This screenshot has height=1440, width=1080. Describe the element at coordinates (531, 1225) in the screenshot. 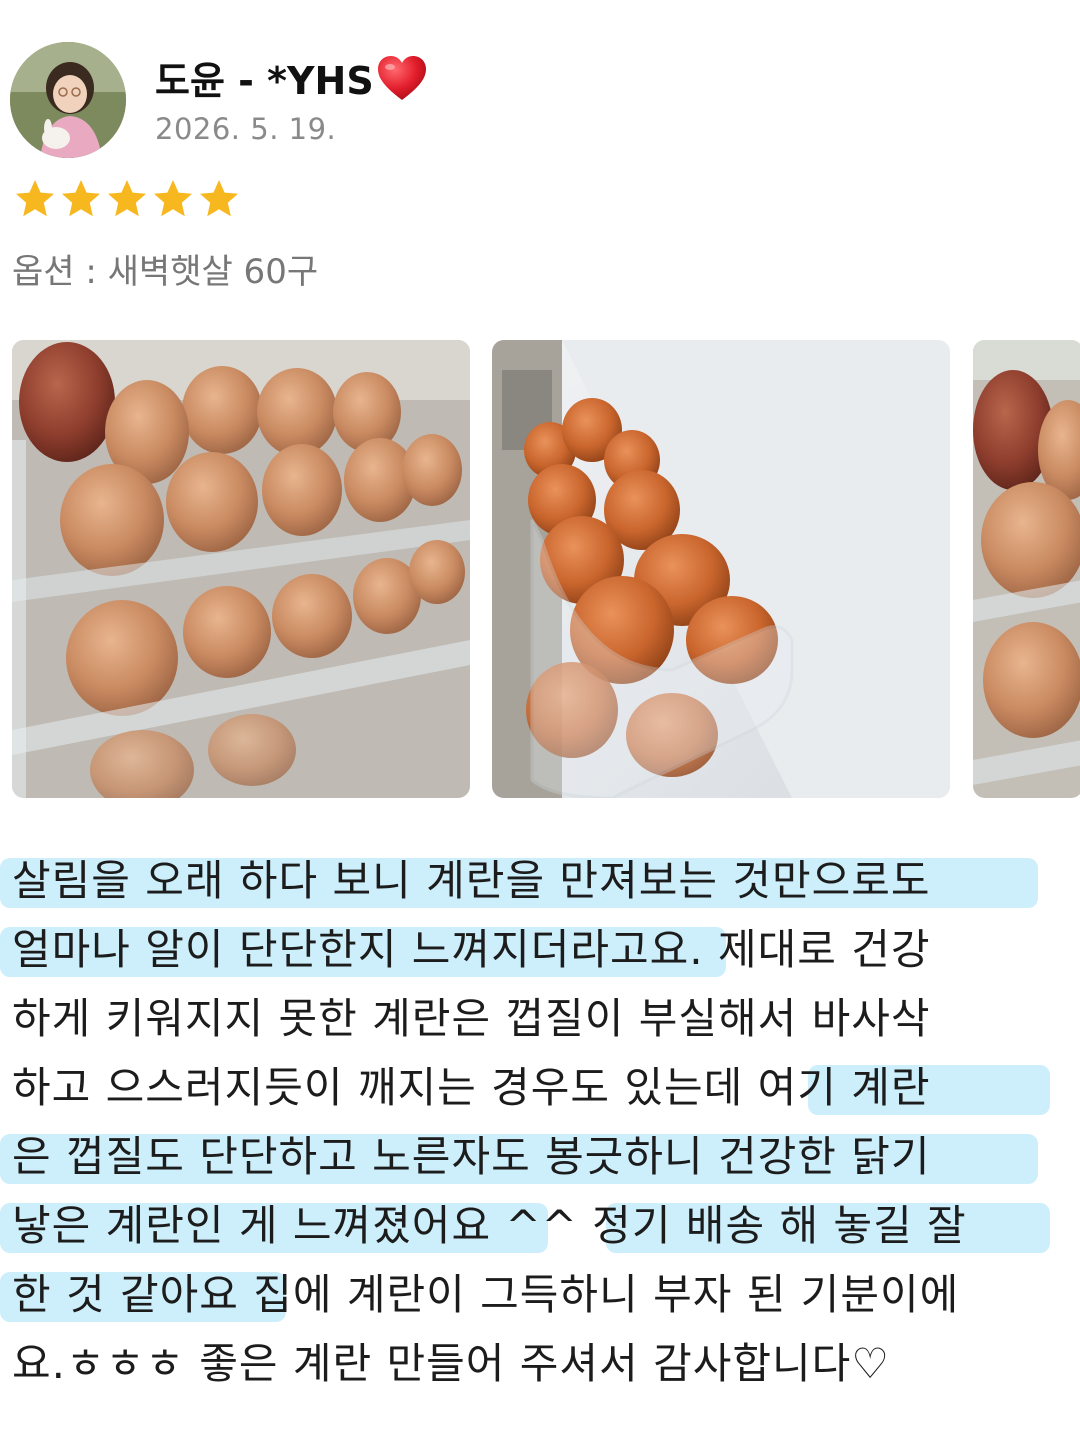

I see `review-body-line: 낳은 계란인 게 느껴졌어요 ^^ 정기 배송 해 놓길 잘` at that location.